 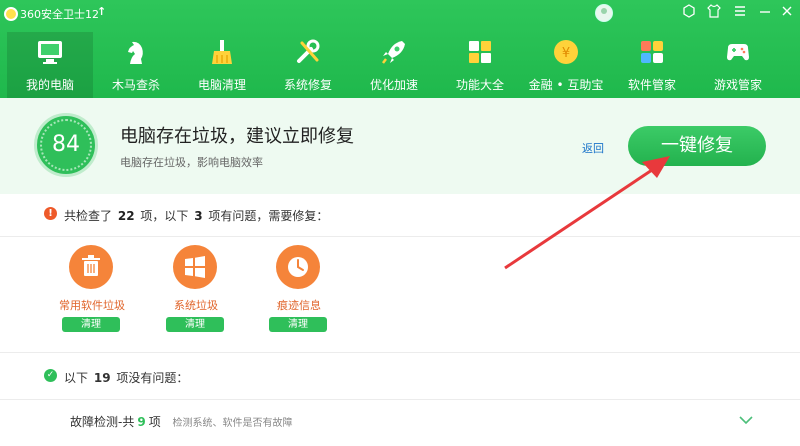 I want to click on fault-detection-row: 故障检测-共 9 项 检测系统、软件是否有故障, so click(x=181, y=421).